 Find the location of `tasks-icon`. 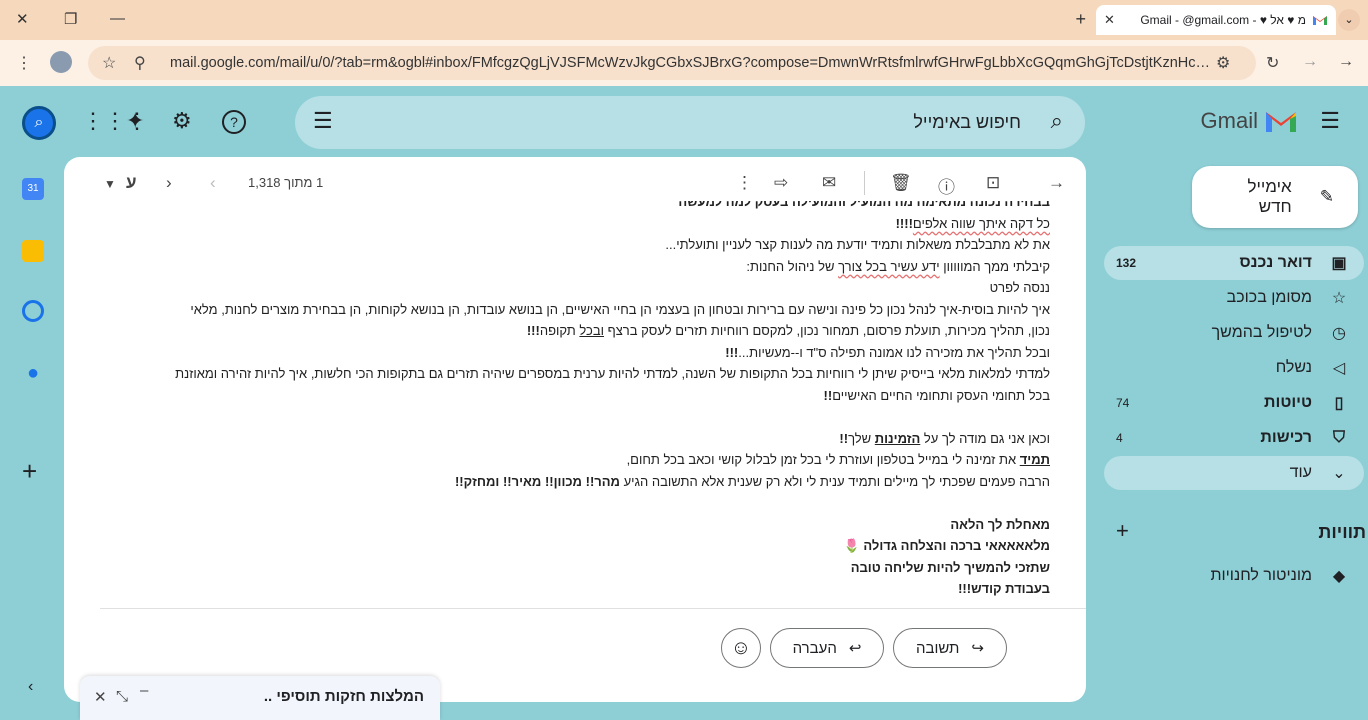

tasks-icon is located at coordinates (33, 311).